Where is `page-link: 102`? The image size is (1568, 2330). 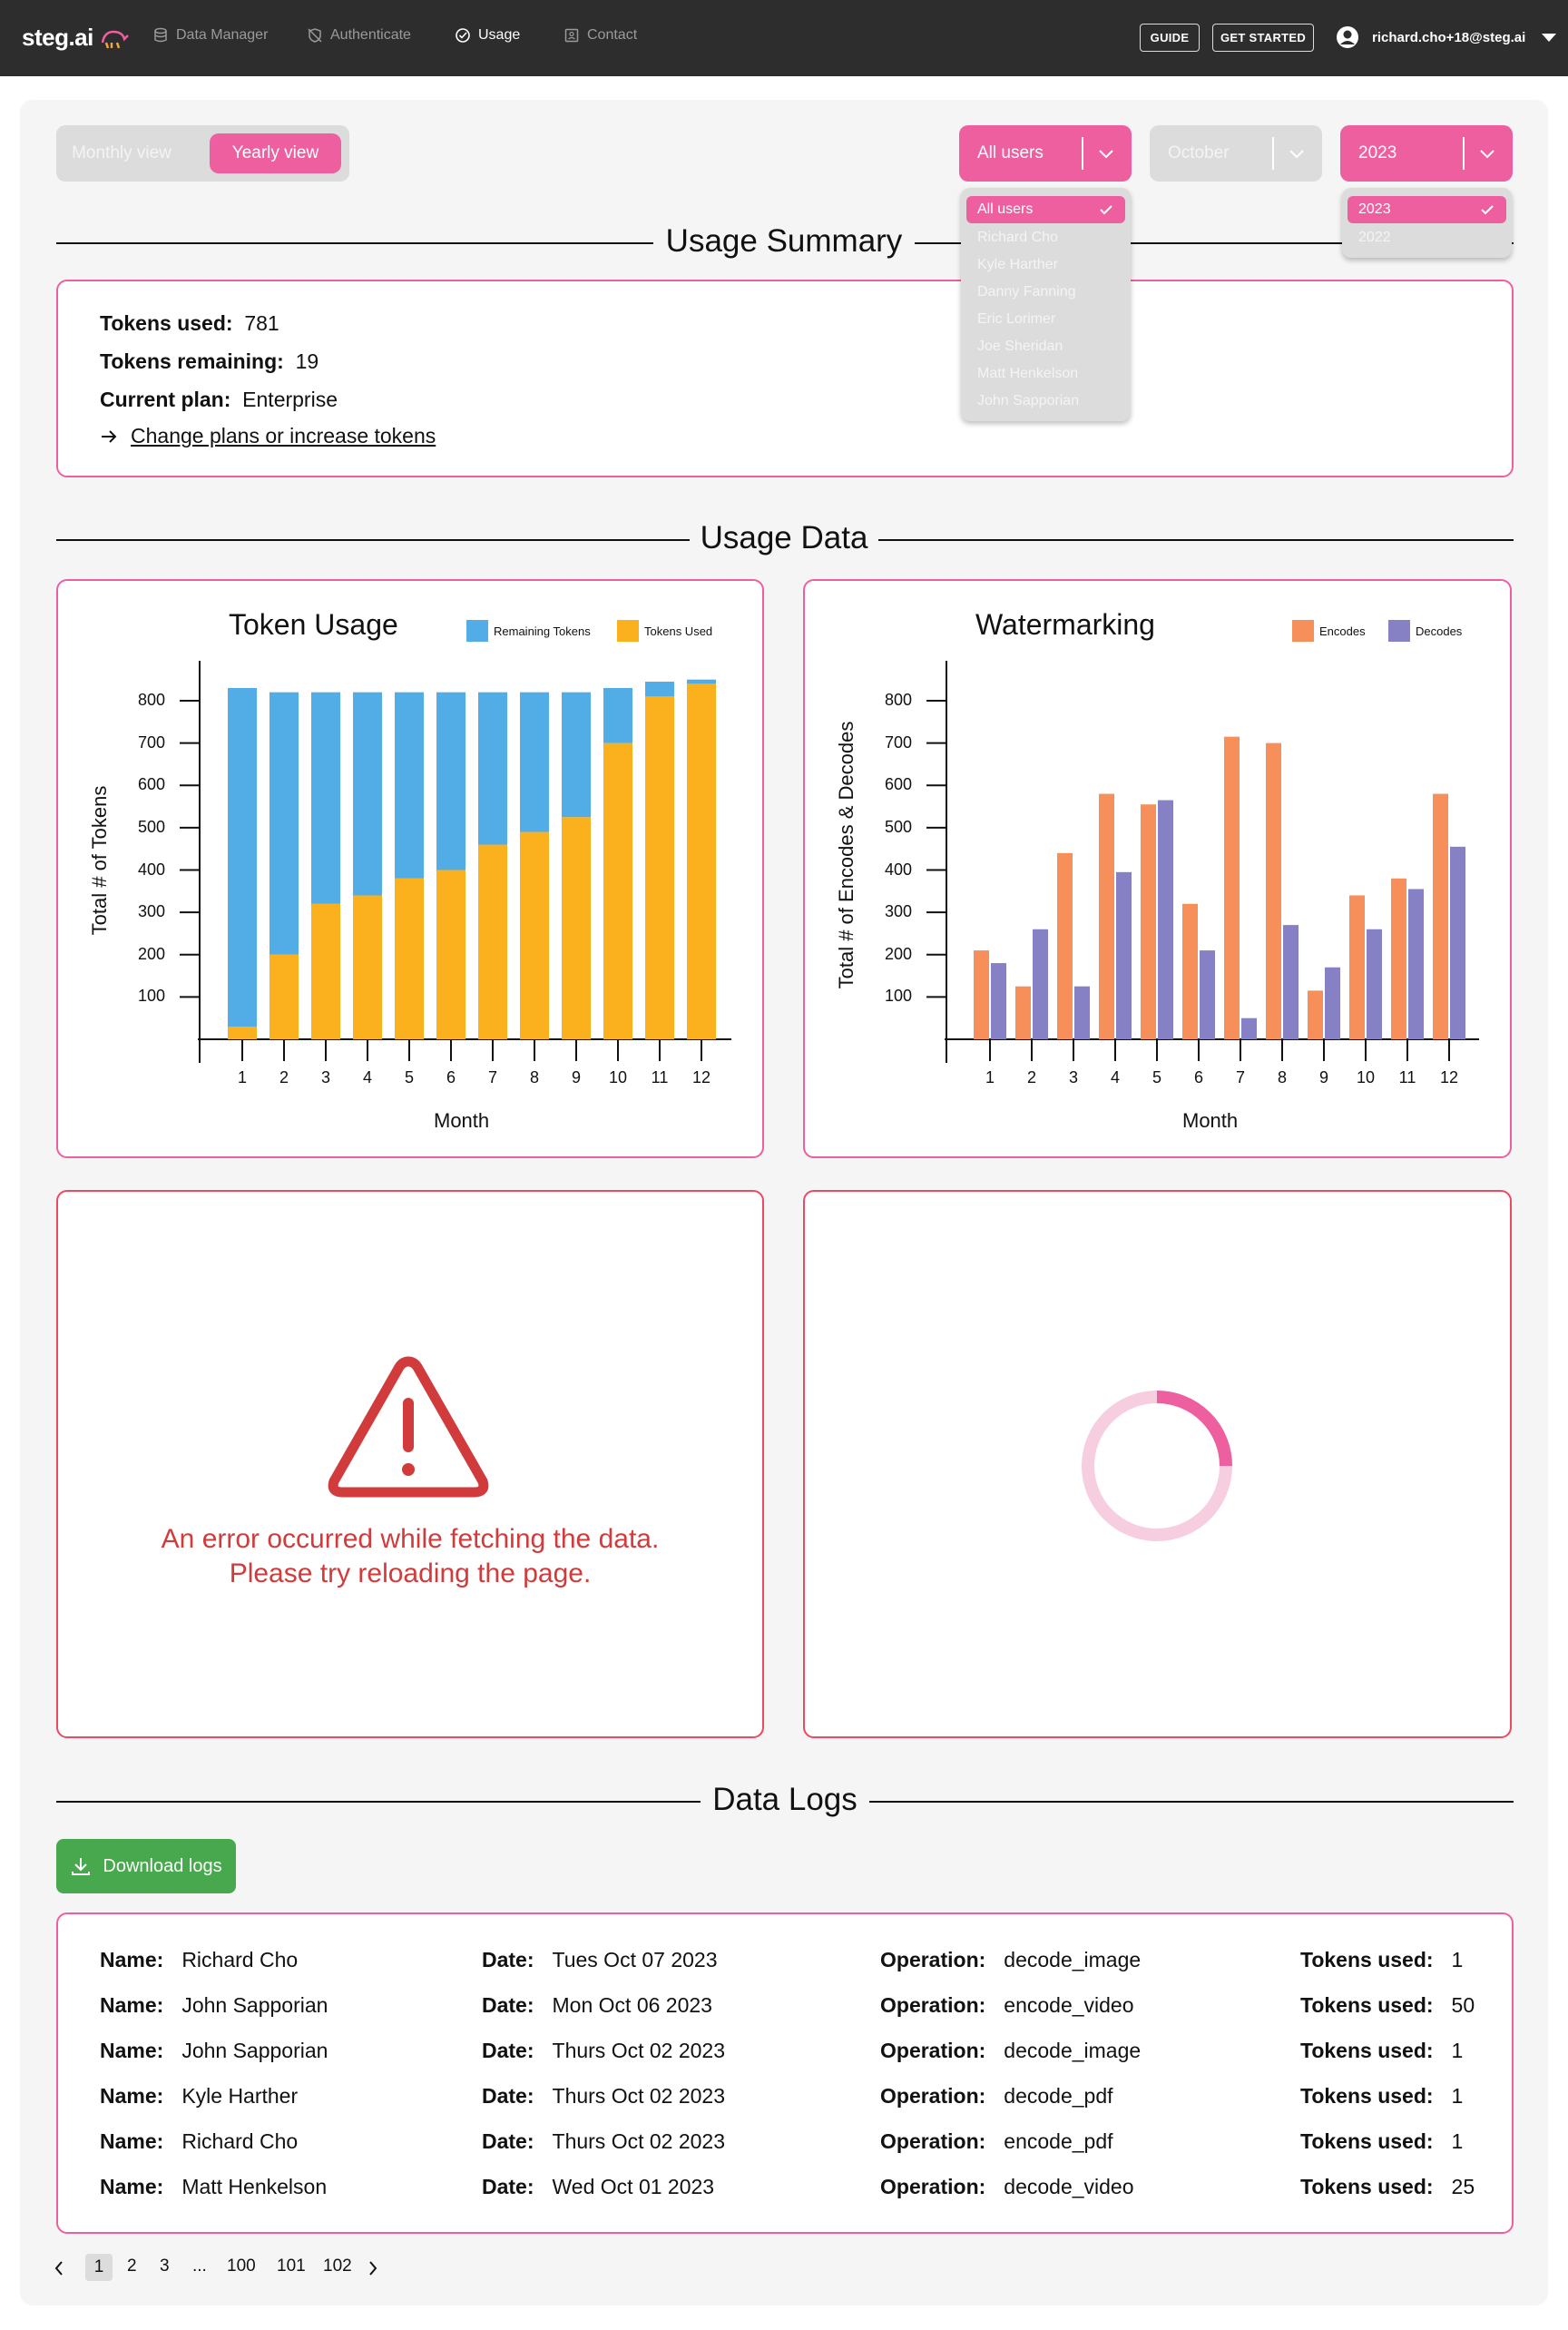
page-link: 102 is located at coordinates (337, 2266).